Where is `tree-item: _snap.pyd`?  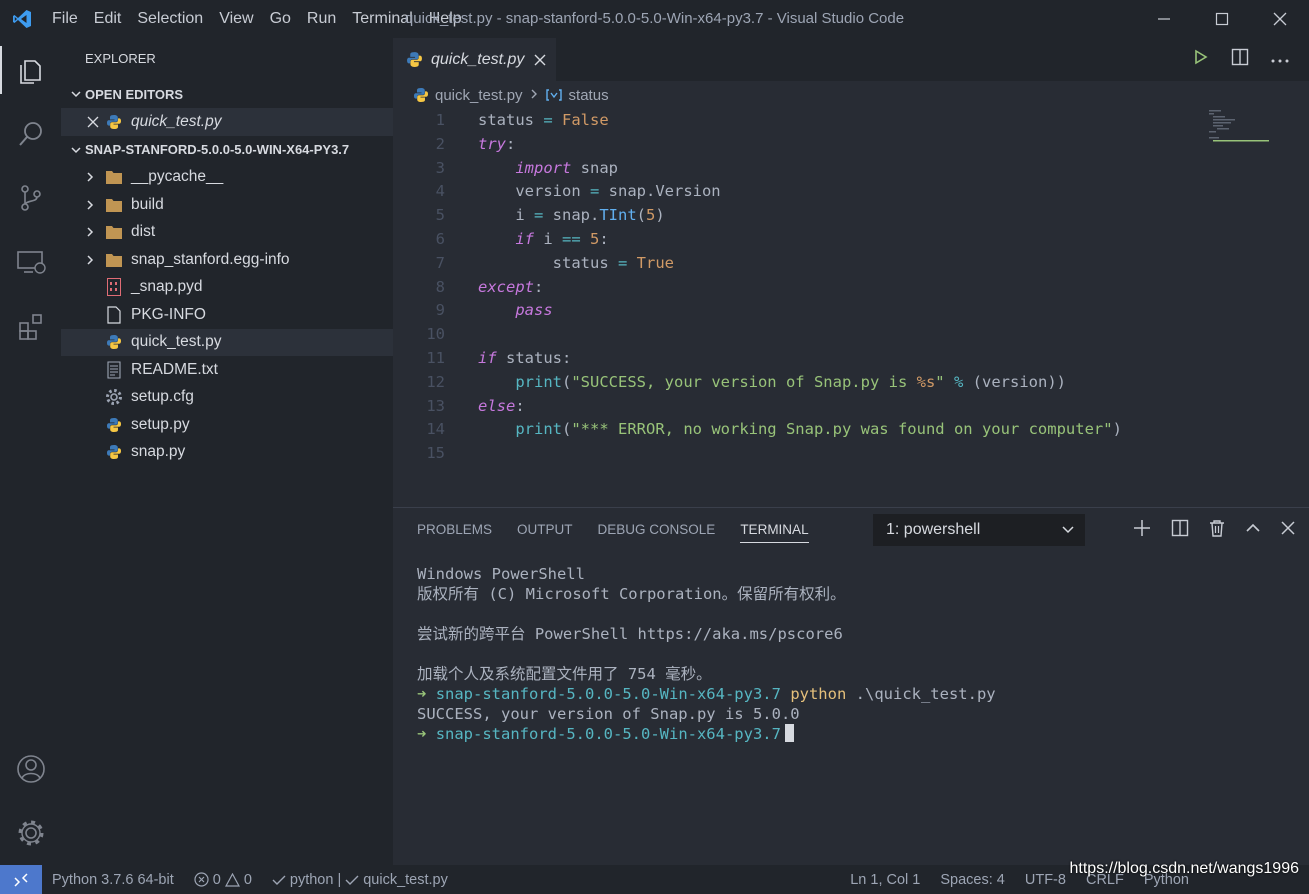 tree-item: _snap.pyd is located at coordinates (227, 288).